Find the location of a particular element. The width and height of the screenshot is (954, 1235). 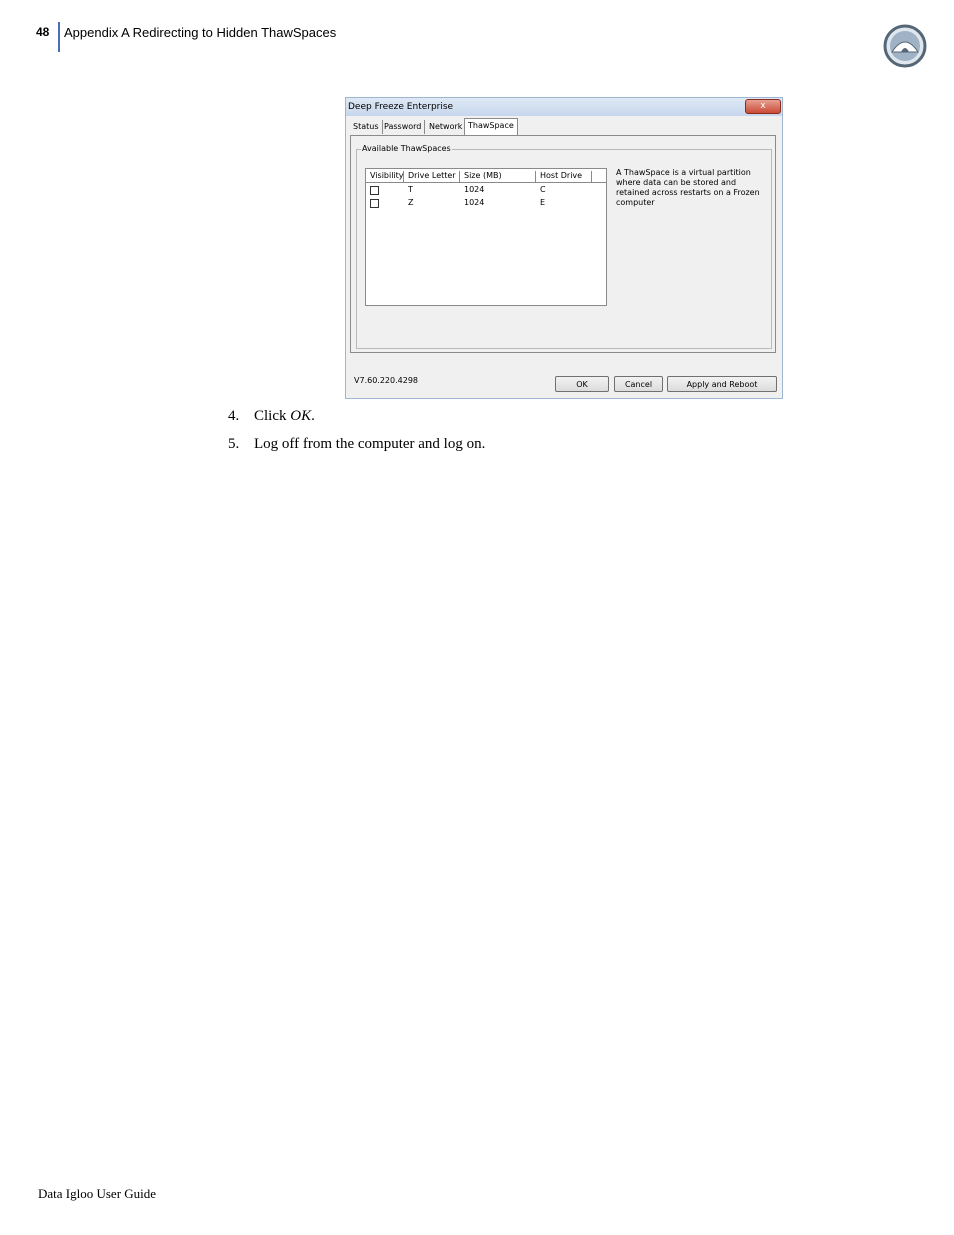

list-item: T 1024 C is located at coordinates (486, 190).